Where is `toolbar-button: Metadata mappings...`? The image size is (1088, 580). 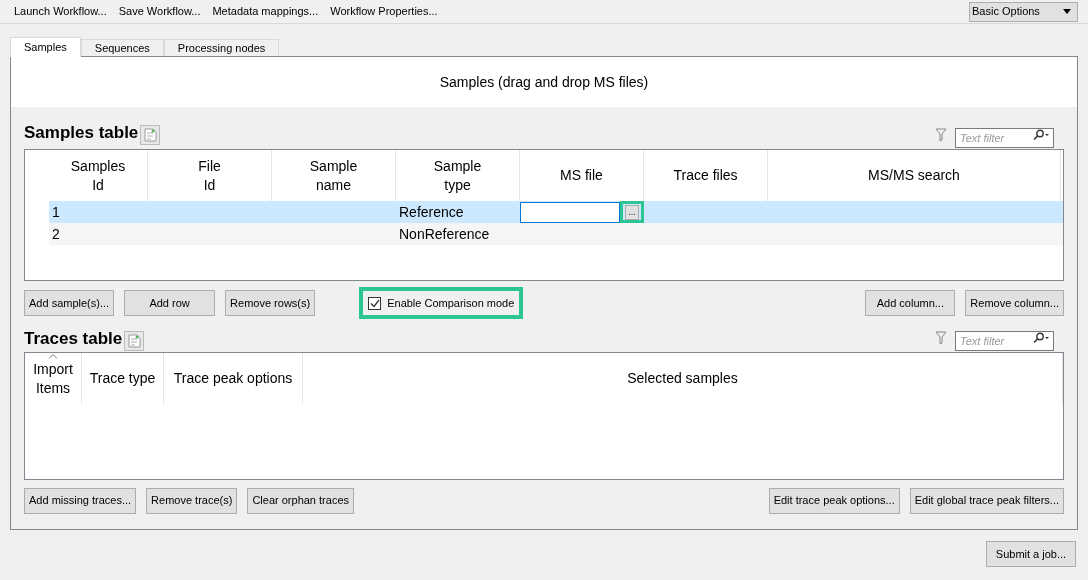 toolbar-button: Metadata mappings... is located at coordinates (265, 11).